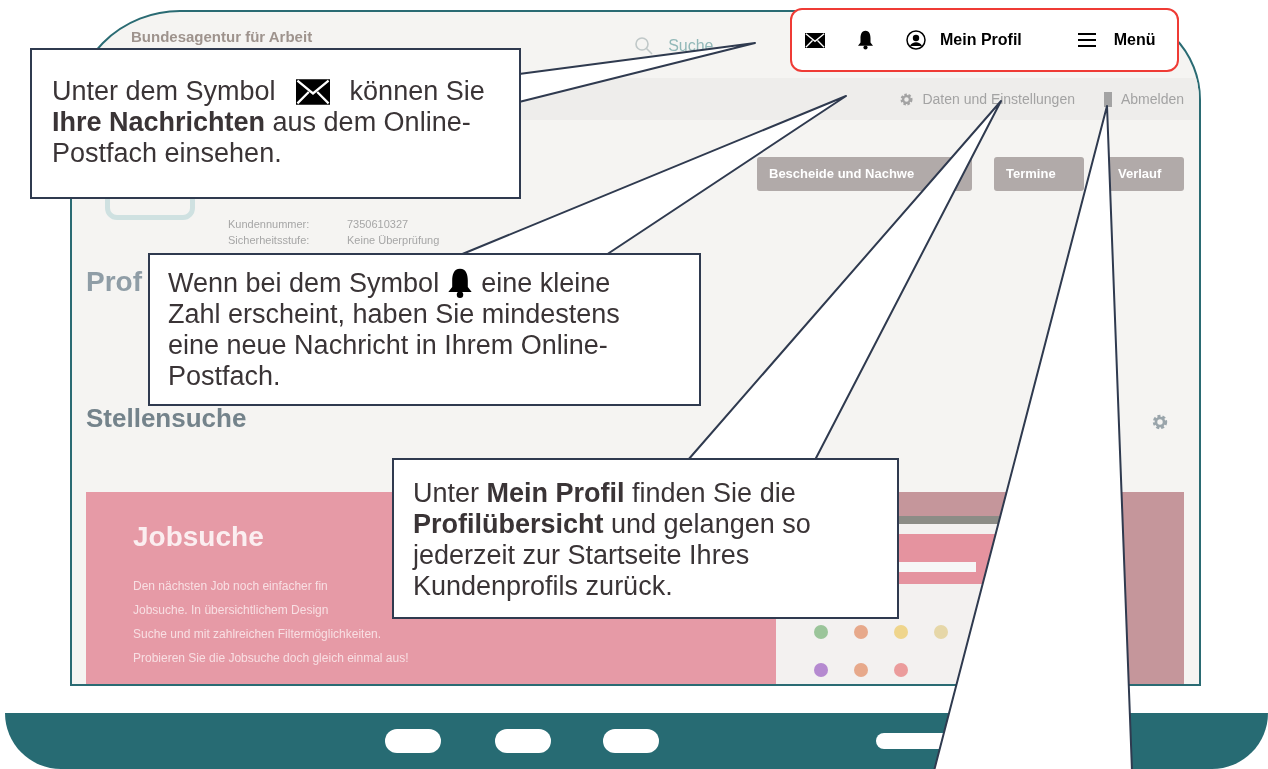 This screenshot has width=1268, height=769. What do you see at coordinates (1107, 99) in the screenshot?
I see `door-icon` at bounding box center [1107, 99].